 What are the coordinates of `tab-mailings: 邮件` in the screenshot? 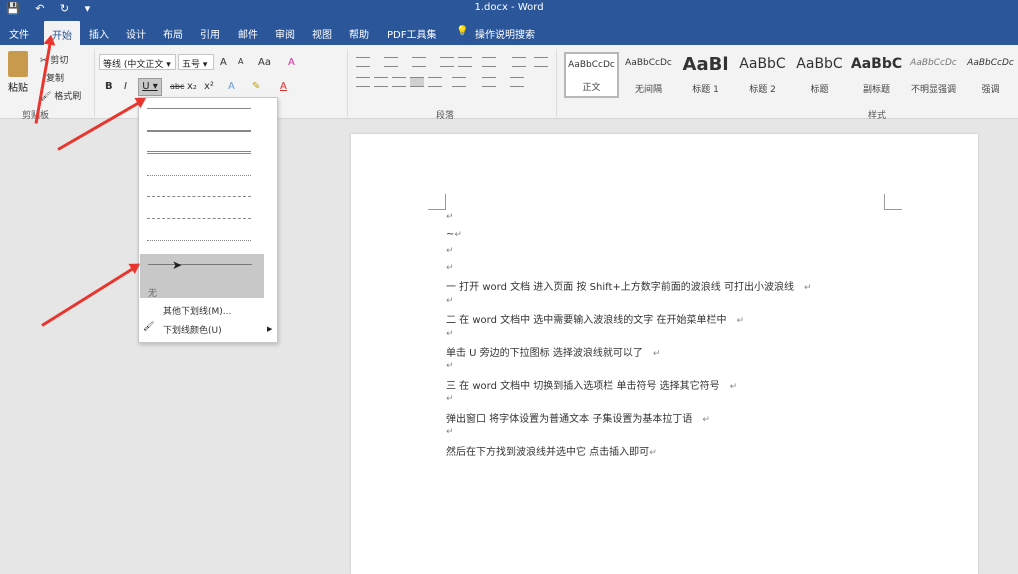 It's located at (248, 33).